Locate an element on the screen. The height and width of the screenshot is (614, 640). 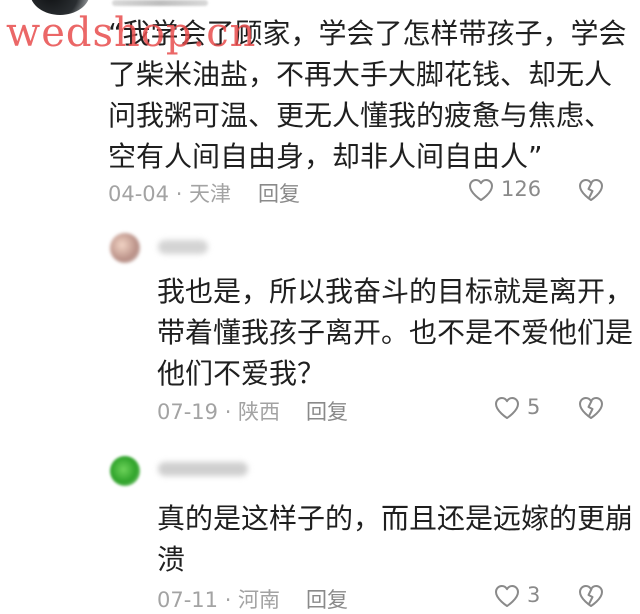
comment-date-location: 07-11 · 河南 is located at coordinates (219, 600).